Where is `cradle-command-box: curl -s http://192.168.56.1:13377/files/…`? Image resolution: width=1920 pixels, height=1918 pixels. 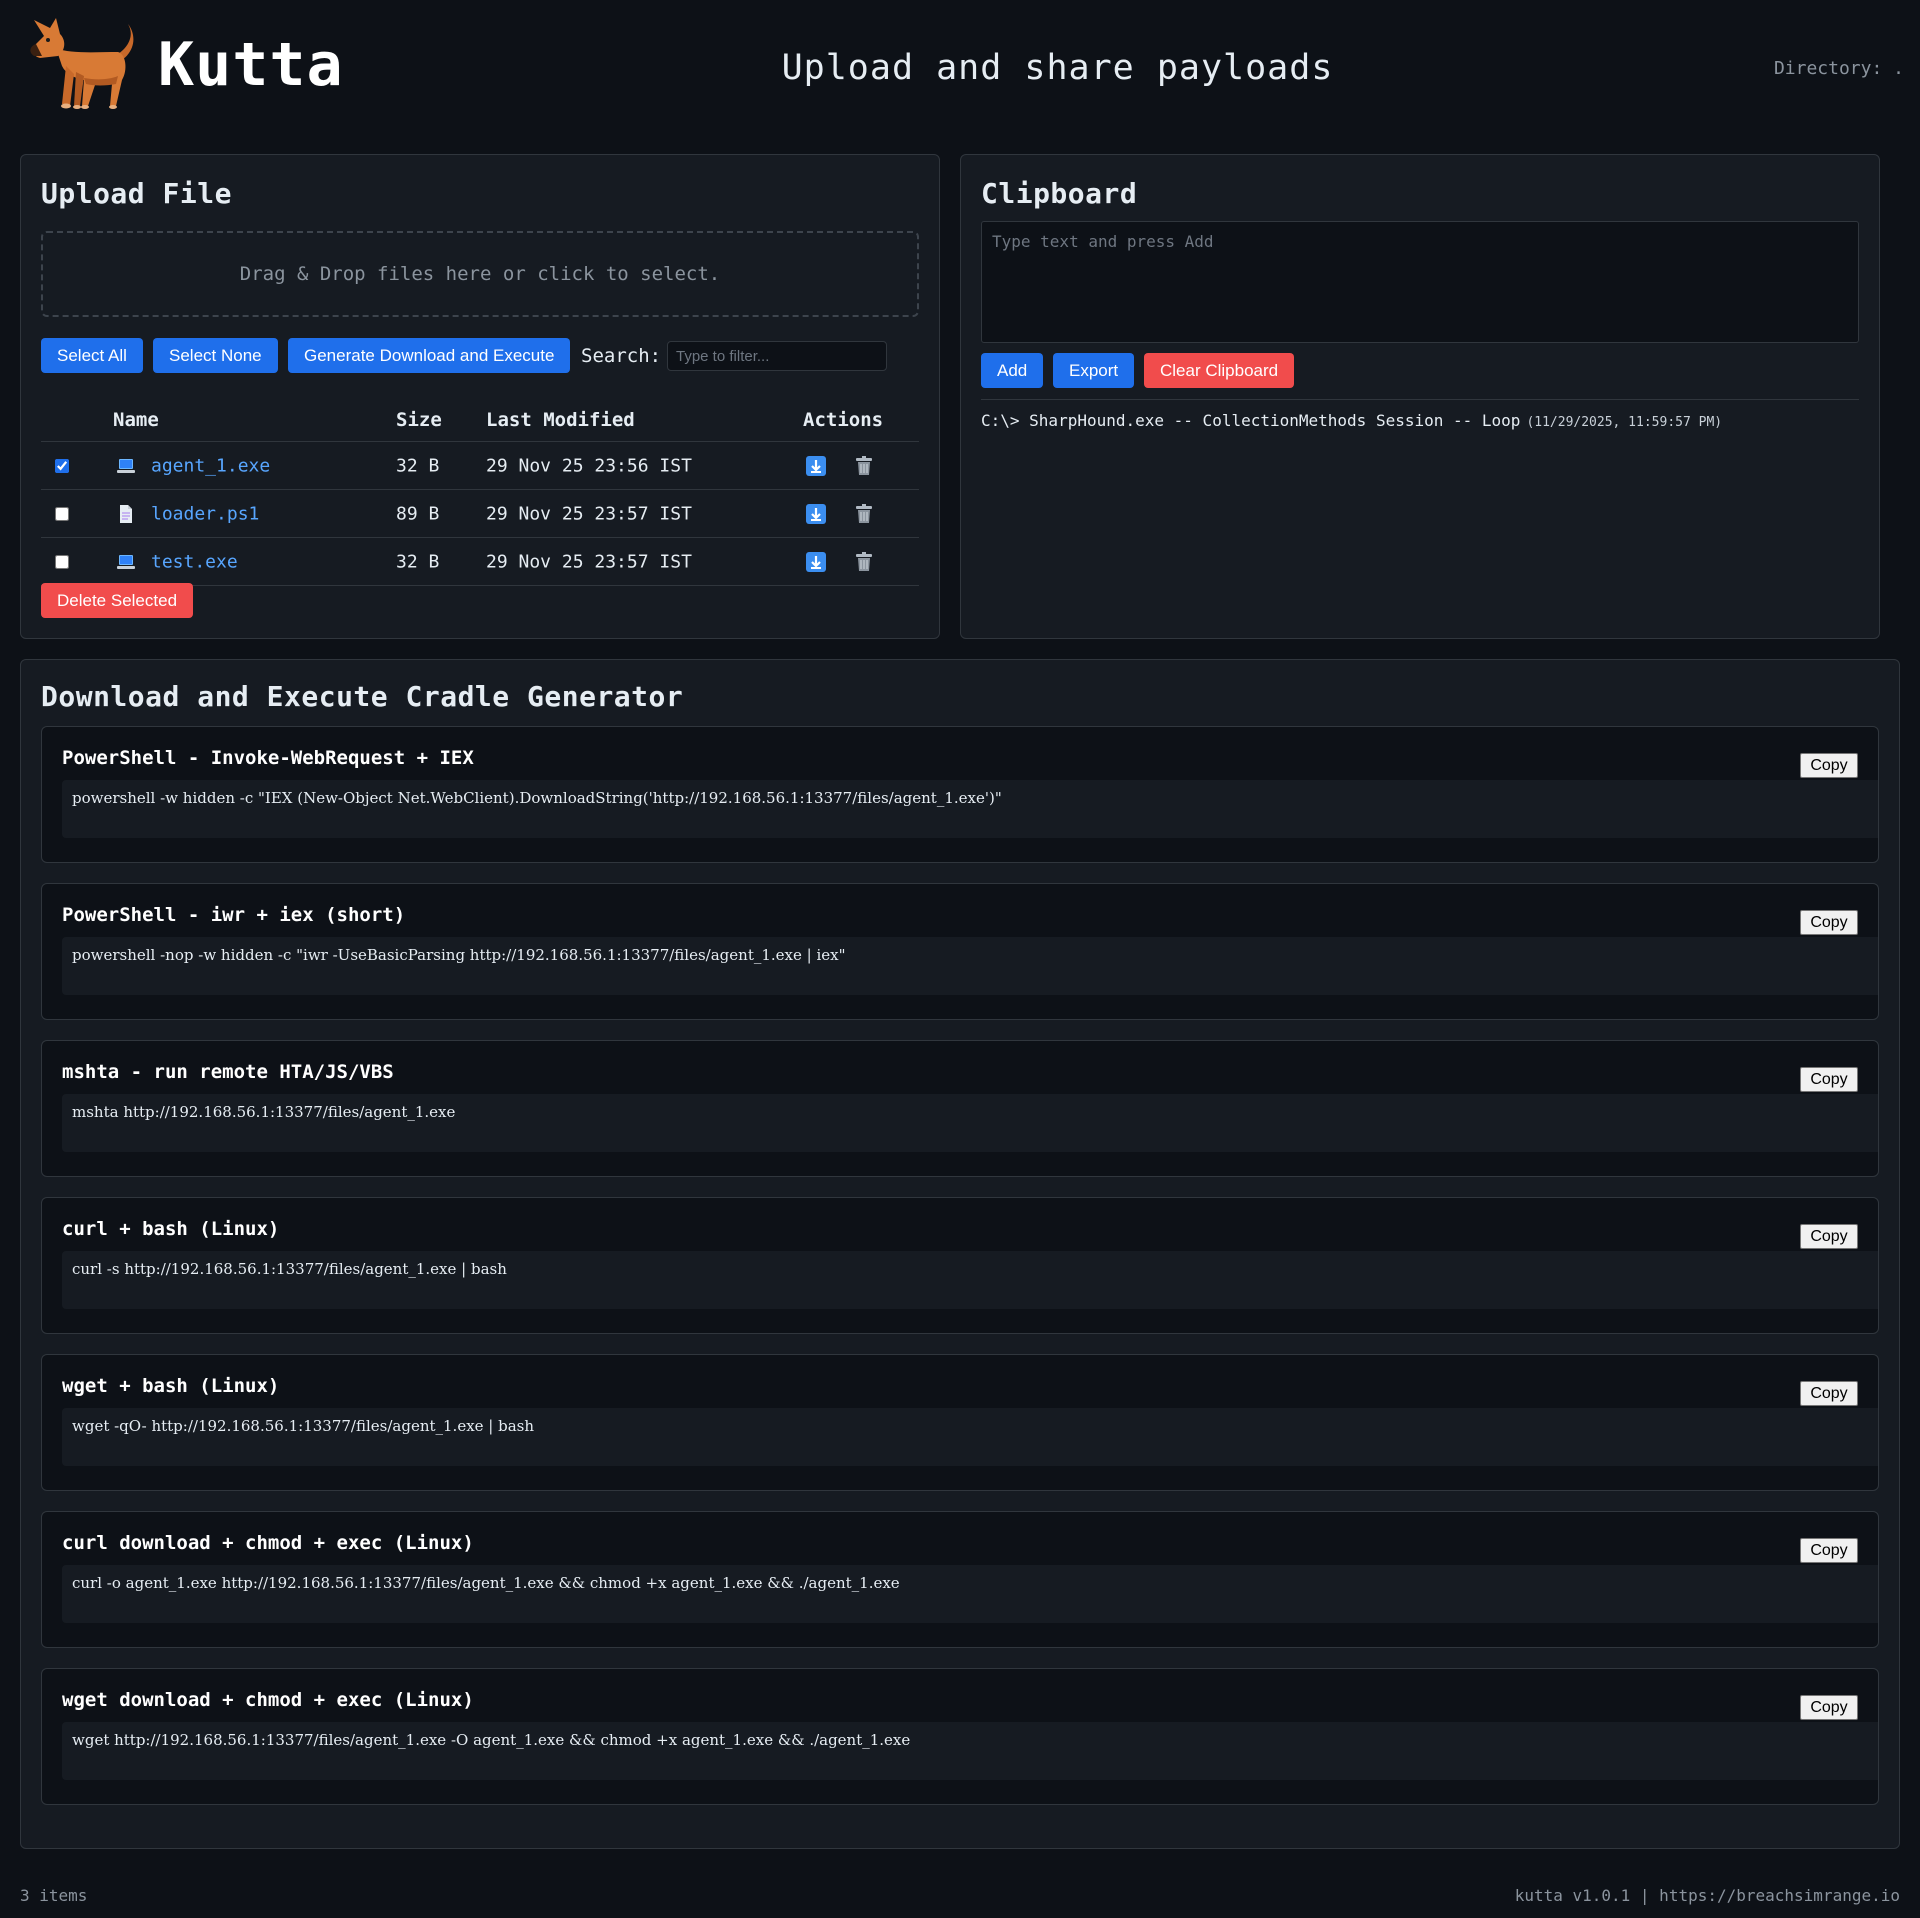 cradle-command-box: curl -s http://192.168.56.1:13377/files/… is located at coordinates (970, 1280).